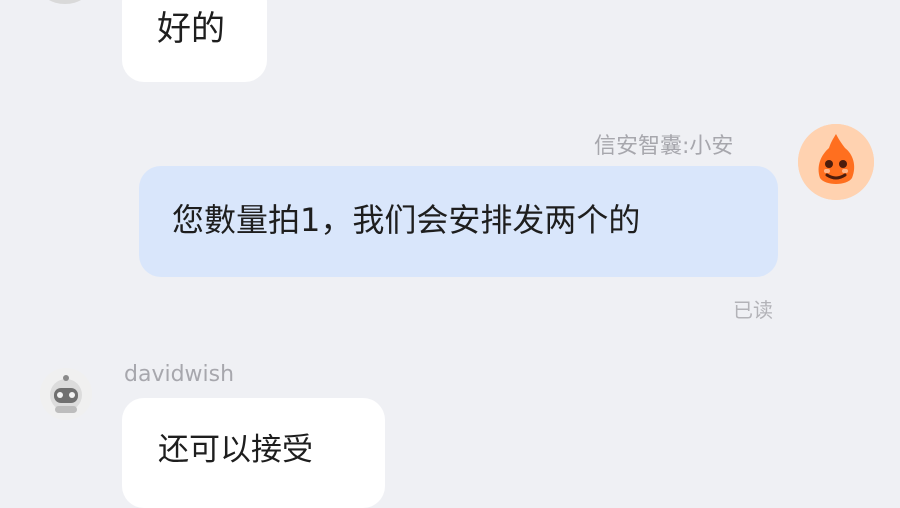 This screenshot has height=508, width=900. What do you see at coordinates (836, 162) in the screenshot?
I see `orange-mascot-icon` at bounding box center [836, 162].